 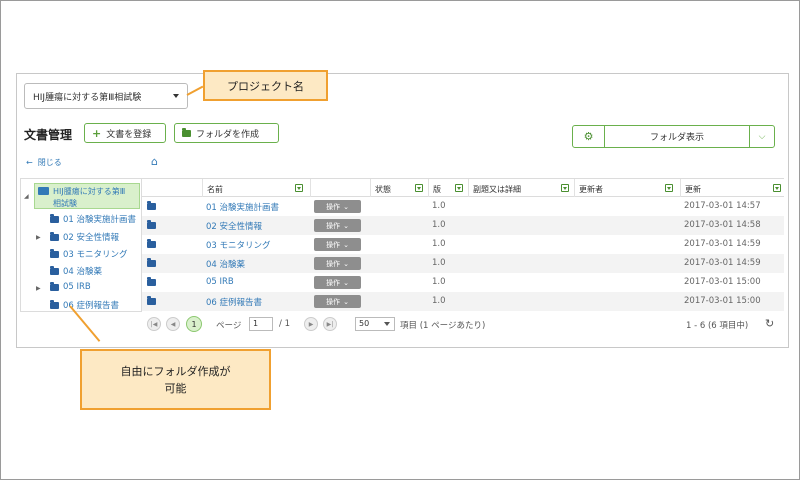 What do you see at coordinates (215, 189) in the screenshot?
I see `column-name-label: 名前` at bounding box center [215, 189].